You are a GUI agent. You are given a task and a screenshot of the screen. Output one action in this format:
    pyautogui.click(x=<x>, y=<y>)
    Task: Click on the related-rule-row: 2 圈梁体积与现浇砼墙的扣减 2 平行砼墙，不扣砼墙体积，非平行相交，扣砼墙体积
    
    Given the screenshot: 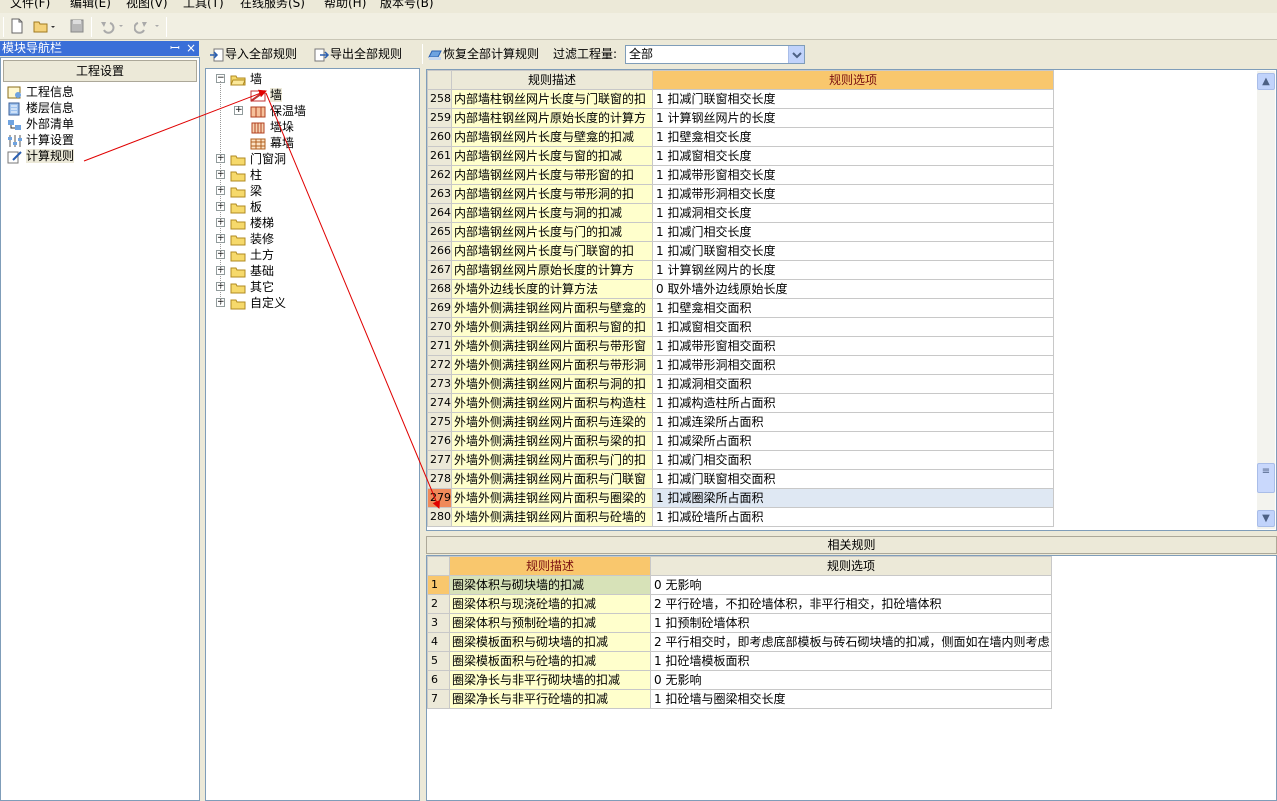 What is the action you would take?
    pyautogui.click(x=739, y=604)
    